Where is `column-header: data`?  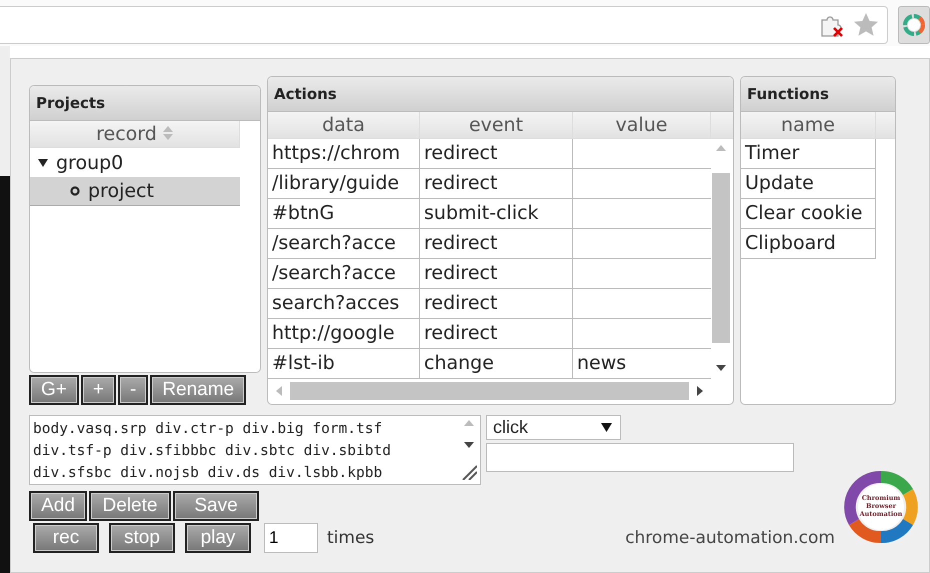
column-header: data is located at coordinates (344, 125).